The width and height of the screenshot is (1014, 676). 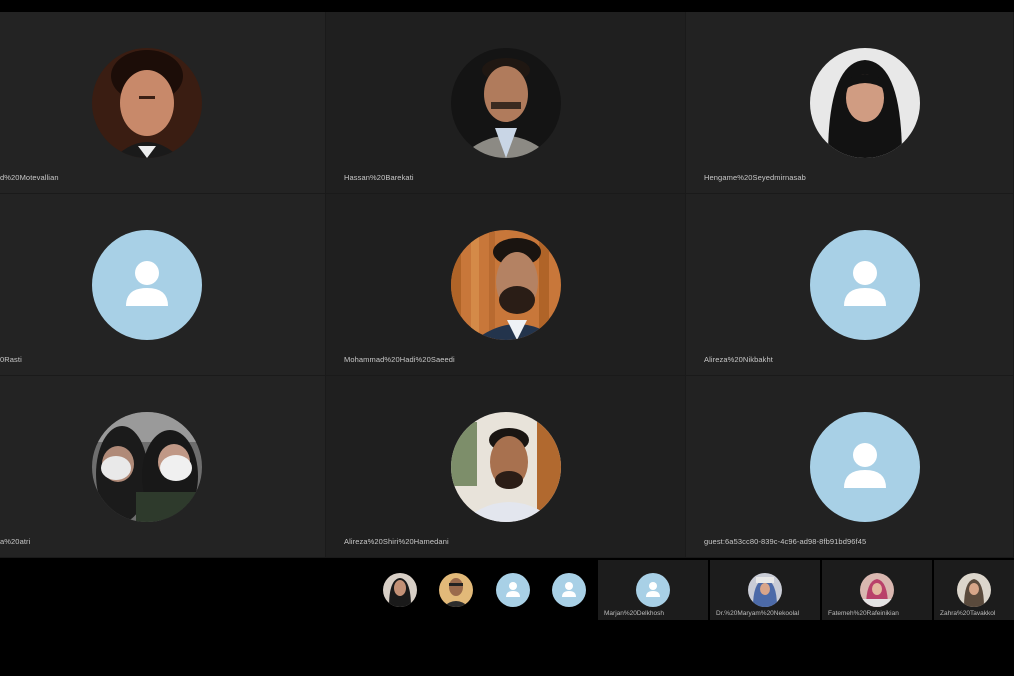 I want to click on participant-name: a%20atri, so click(x=15, y=541).